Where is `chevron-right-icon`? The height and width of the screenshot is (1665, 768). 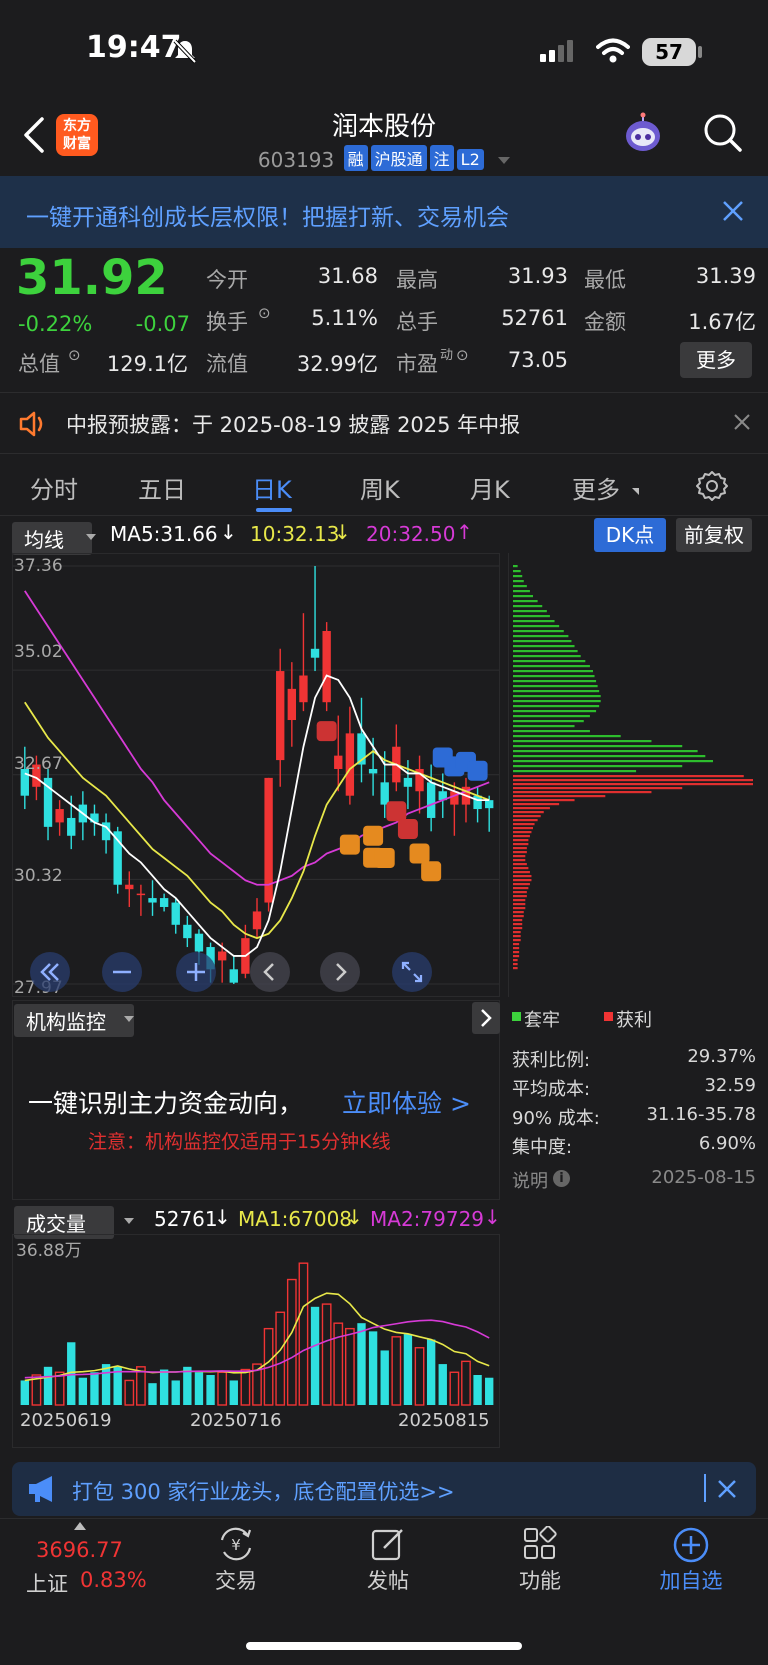
chevron-right-icon is located at coordinates (486, 1018).